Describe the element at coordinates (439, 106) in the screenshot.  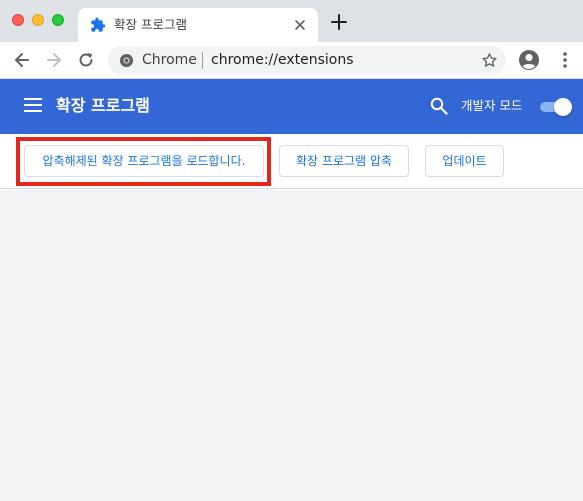
I see `search-icon` at that location.